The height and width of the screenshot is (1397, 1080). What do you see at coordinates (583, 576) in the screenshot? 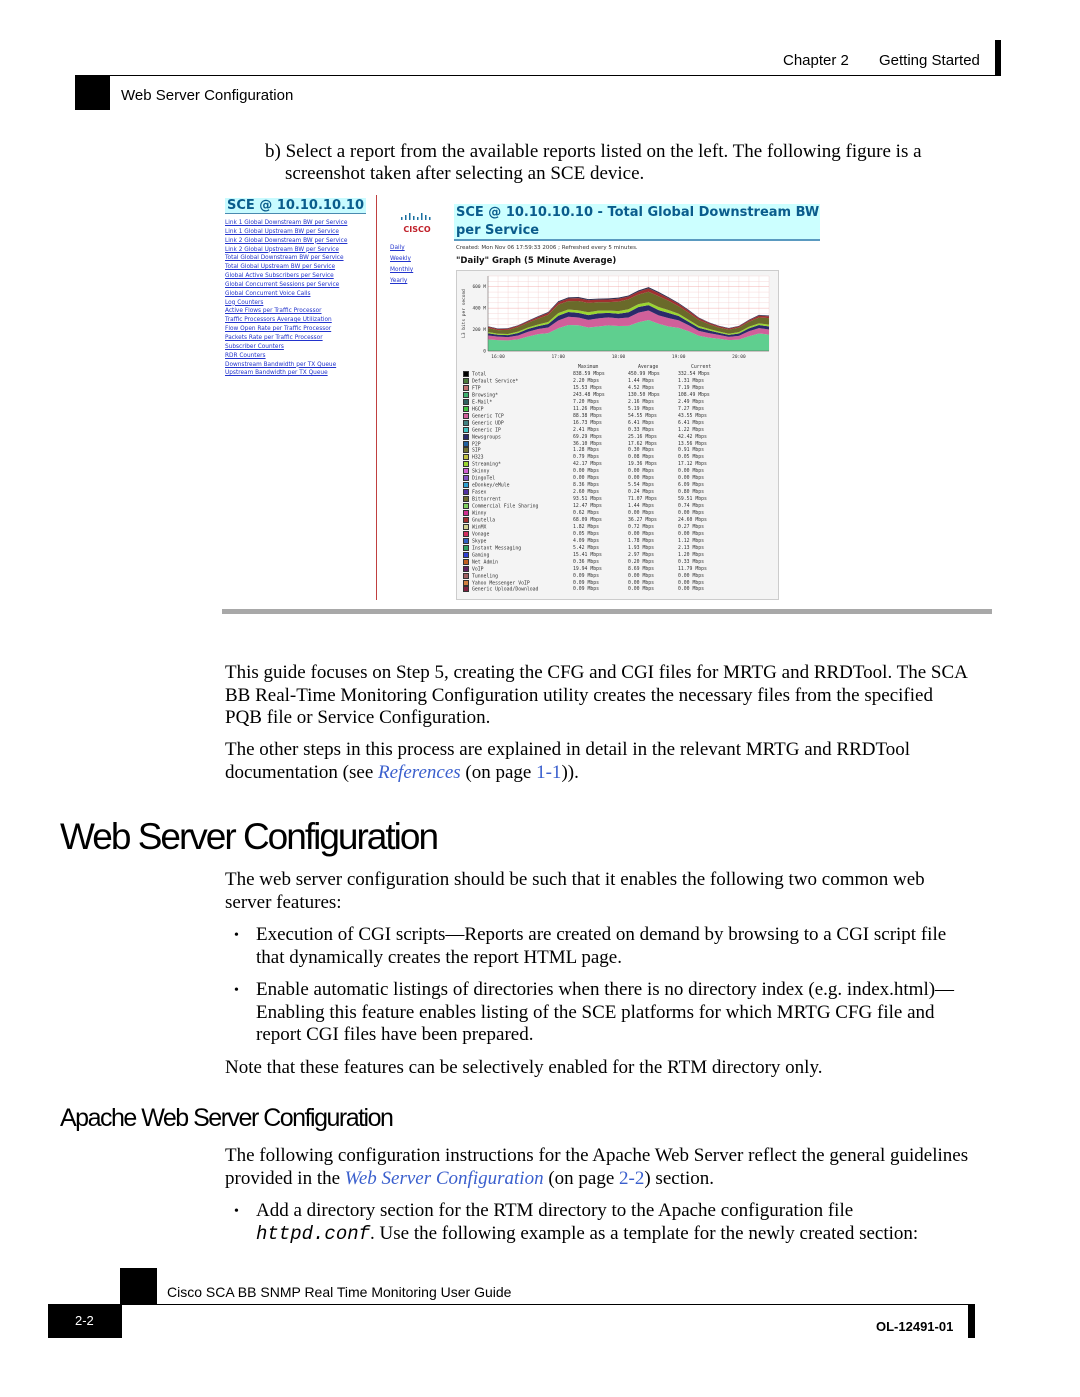
I see `legend-row: Tunneling 0.09 Mbps 0.00 Mbps 0.00 Mbps` at bounding box center [583, 576].